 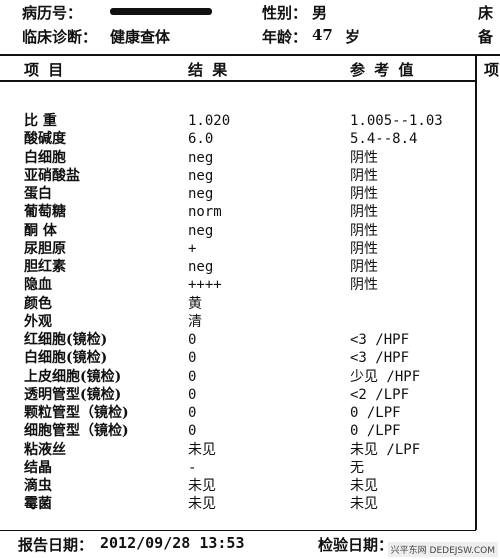 What do you see at coordinates (66, 340) in the screenshot?
I see `item-name: 红细胞(镜检)` at bounding box center [66, 340].